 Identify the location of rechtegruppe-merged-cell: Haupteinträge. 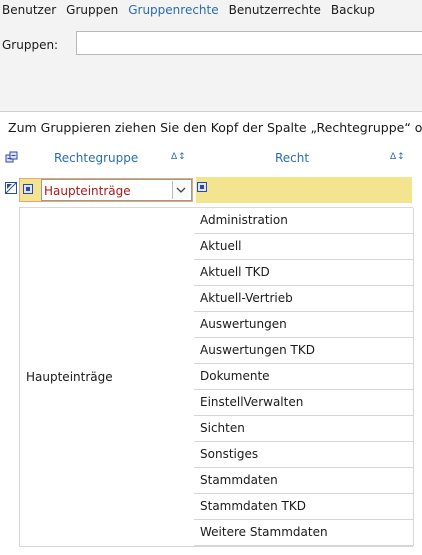
(69, 377).